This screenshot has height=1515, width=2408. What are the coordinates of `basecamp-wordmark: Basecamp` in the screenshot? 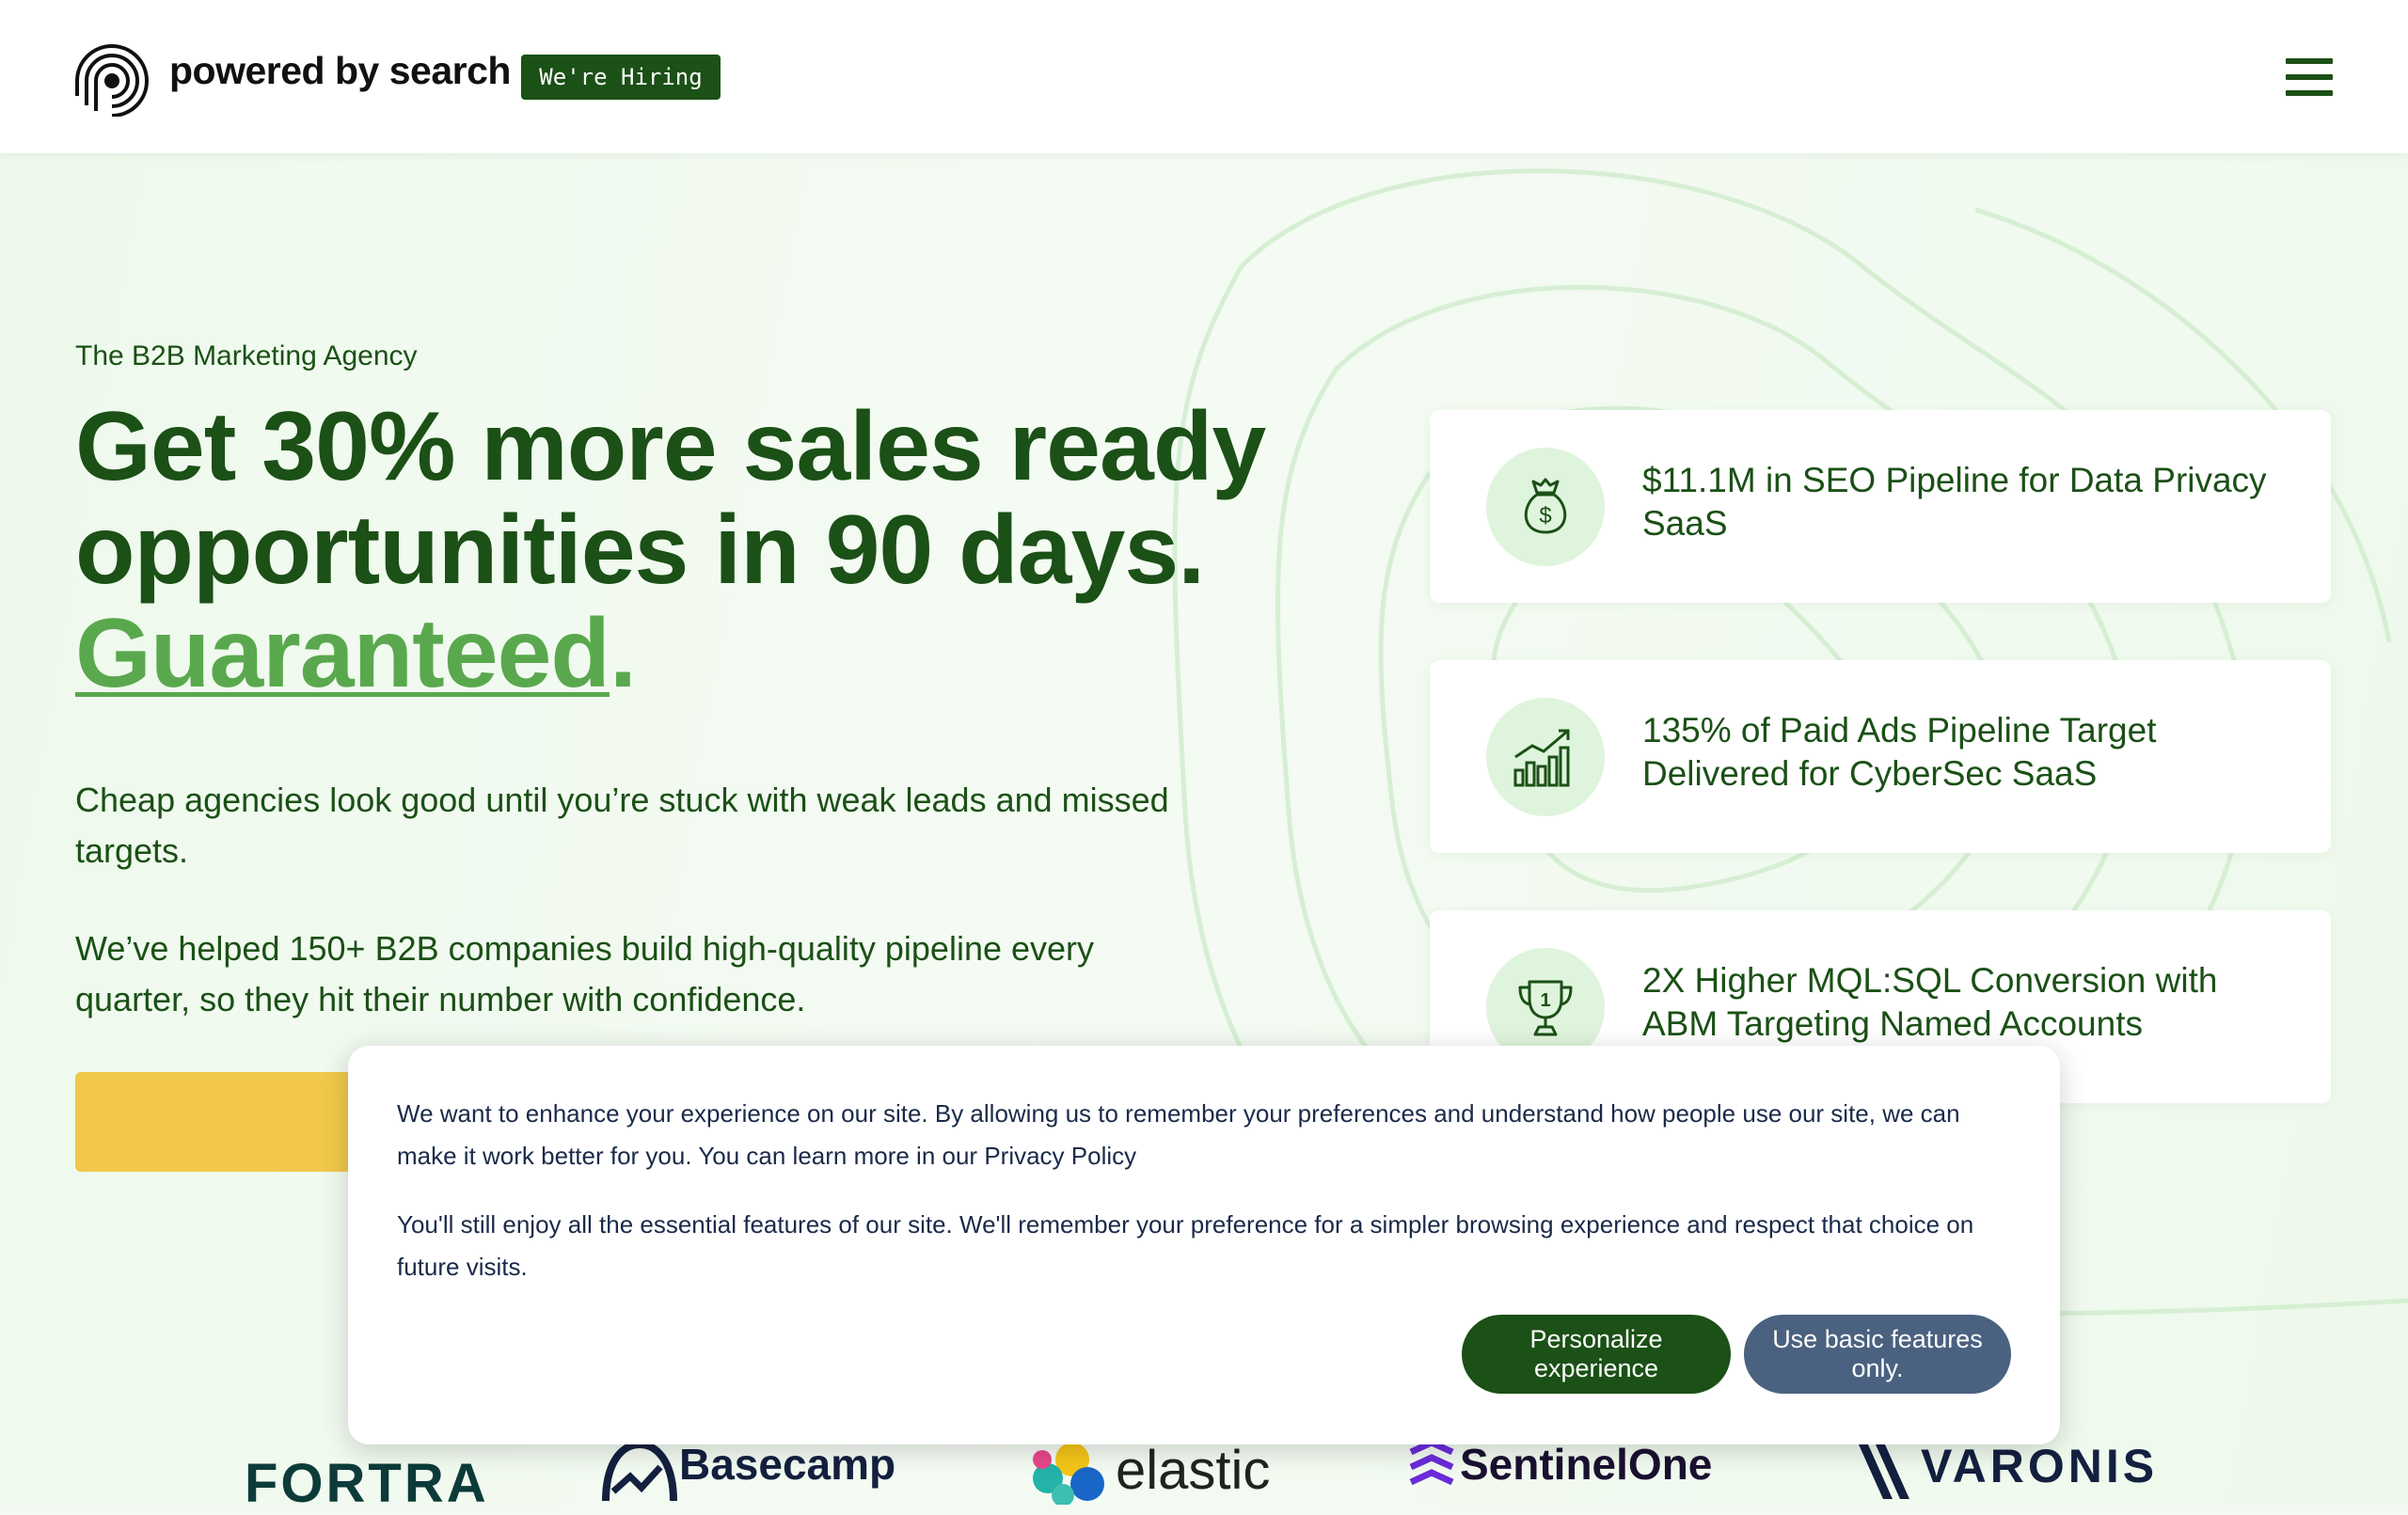 It's located at (788, 1464).